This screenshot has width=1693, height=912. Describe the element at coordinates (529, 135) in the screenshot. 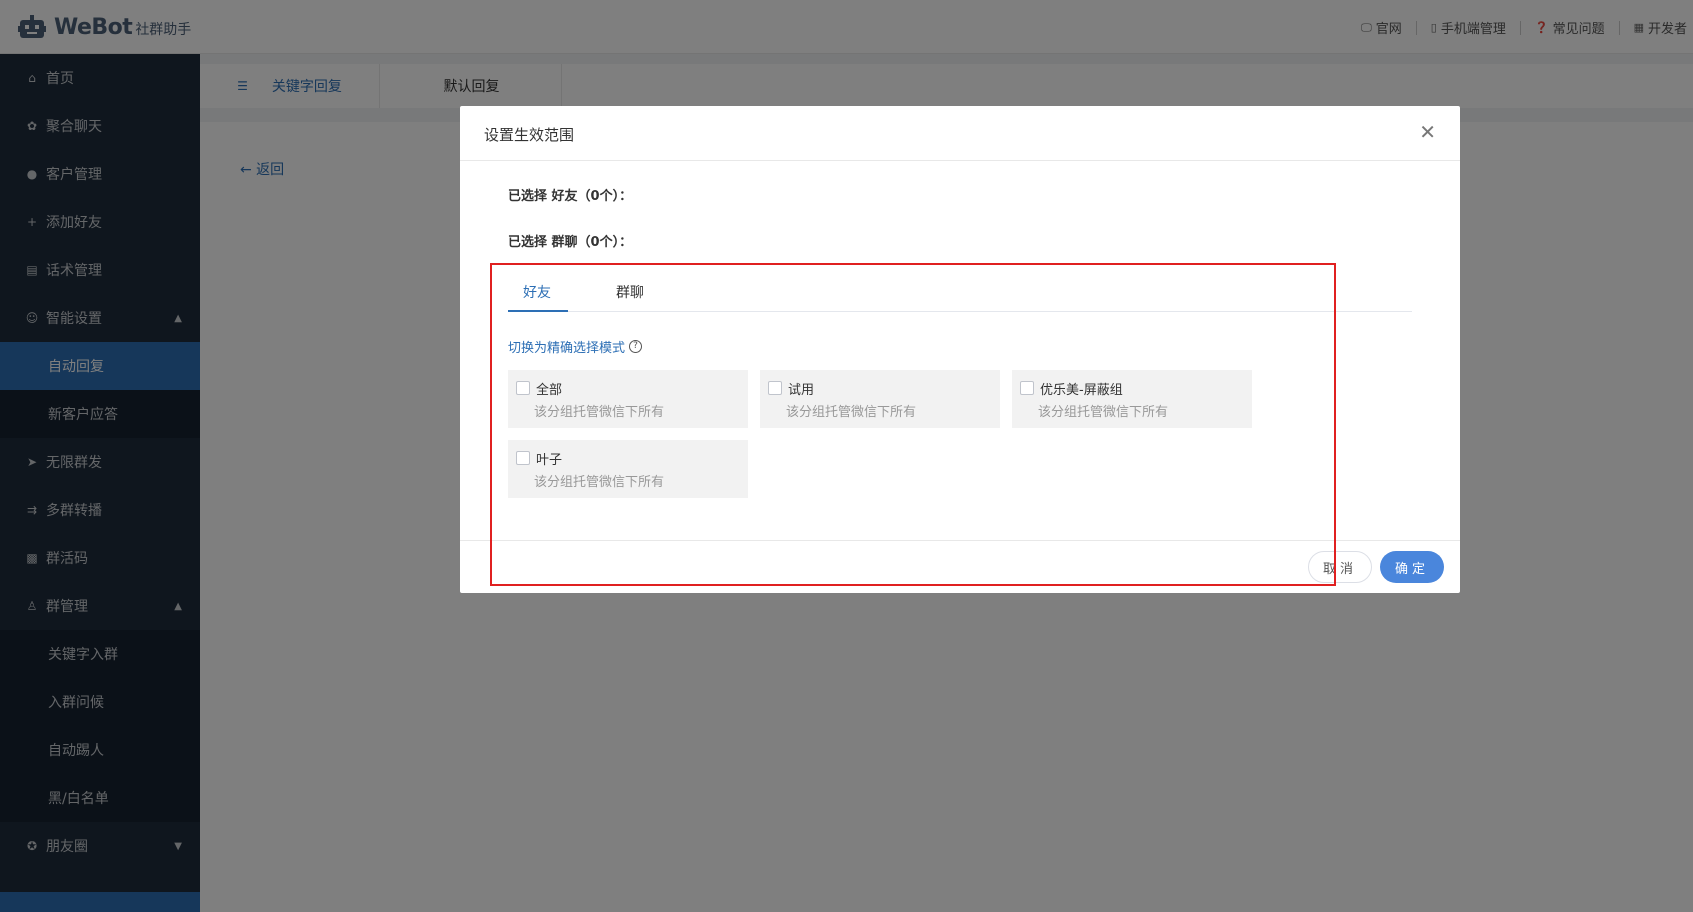

I see `dialog-title: 设置生效范围` at that location.